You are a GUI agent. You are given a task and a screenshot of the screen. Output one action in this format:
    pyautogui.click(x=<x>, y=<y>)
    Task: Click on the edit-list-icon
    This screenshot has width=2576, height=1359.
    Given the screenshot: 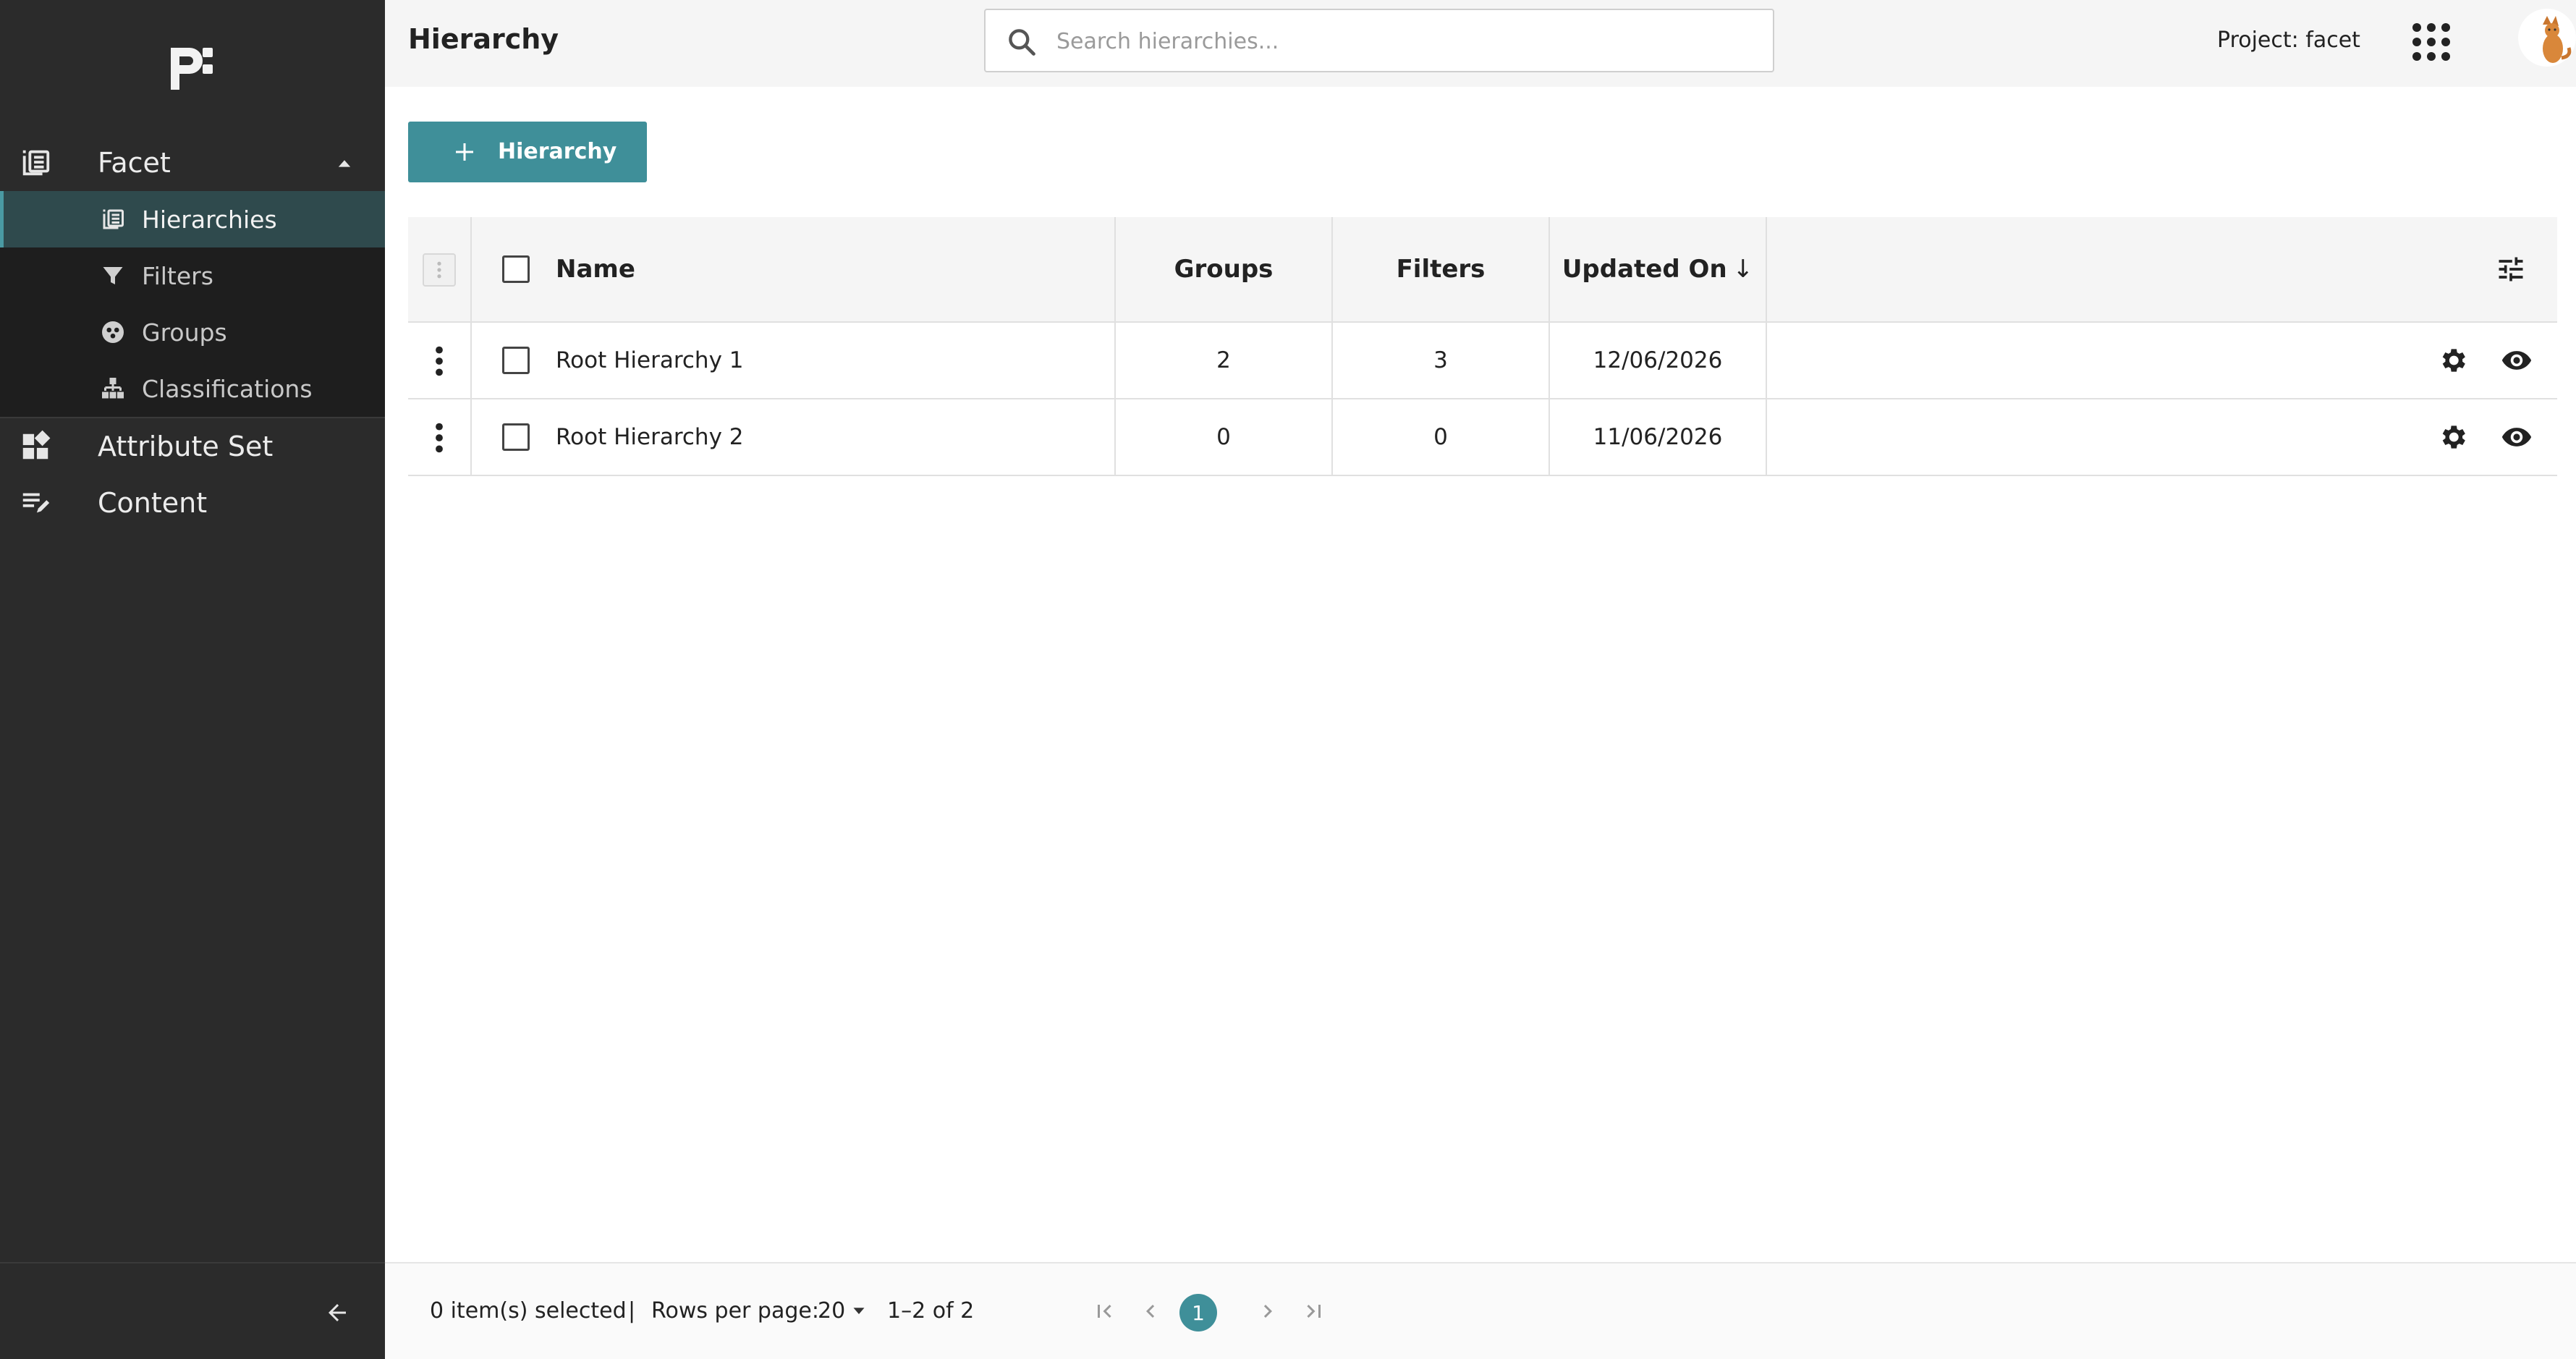 What is the action you would take?
    pyautogui.click(x=36, y=503)
    